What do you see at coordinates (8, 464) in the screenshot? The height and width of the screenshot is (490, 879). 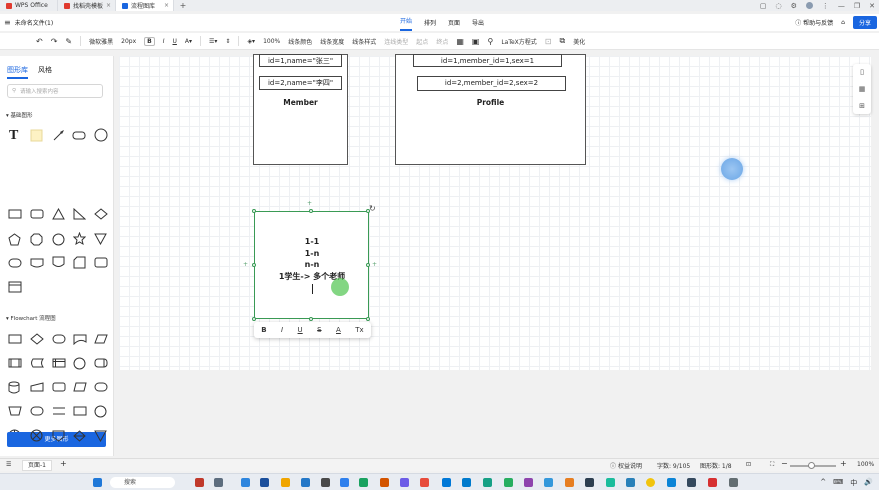 I see `page-list-icon: ☰` at bounding box center [8, 464].